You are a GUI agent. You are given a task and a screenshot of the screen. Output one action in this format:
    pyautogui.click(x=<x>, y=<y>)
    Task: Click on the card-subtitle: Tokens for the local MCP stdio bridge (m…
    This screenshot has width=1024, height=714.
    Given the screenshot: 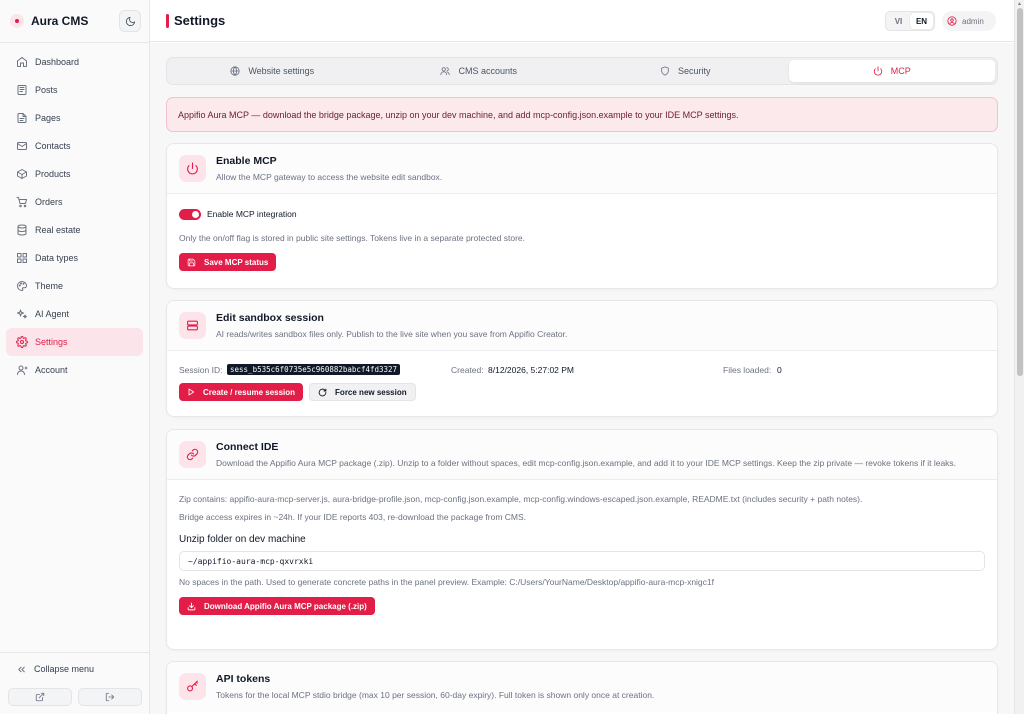 What is the action you would take?
    pyautogui.click(x=435, y=695)
    